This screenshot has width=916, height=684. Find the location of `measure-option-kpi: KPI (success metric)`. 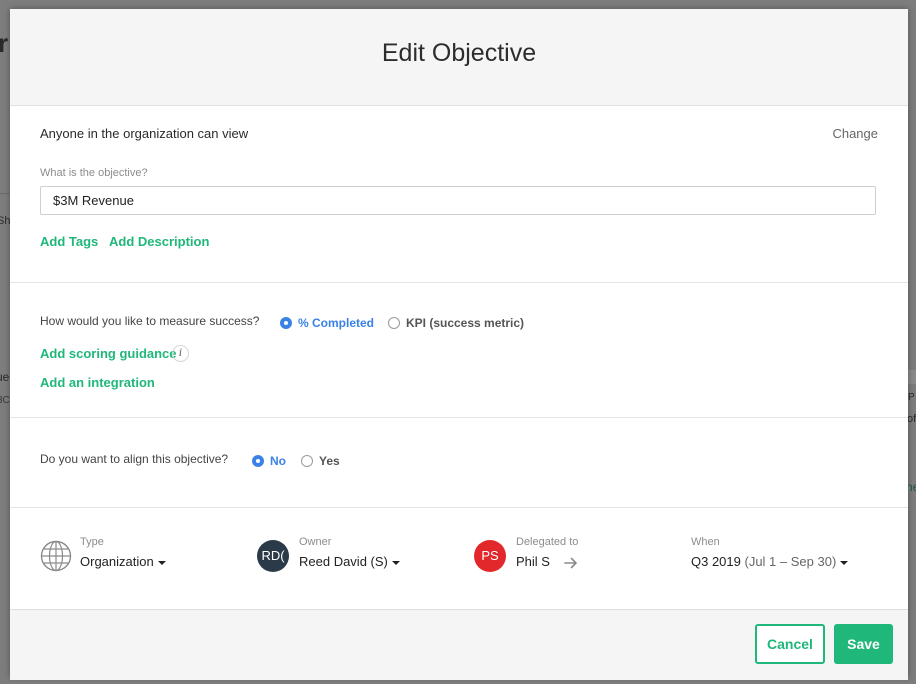

measure-option-kpi: KPI (success metric) is located at coordinates (456, 322).